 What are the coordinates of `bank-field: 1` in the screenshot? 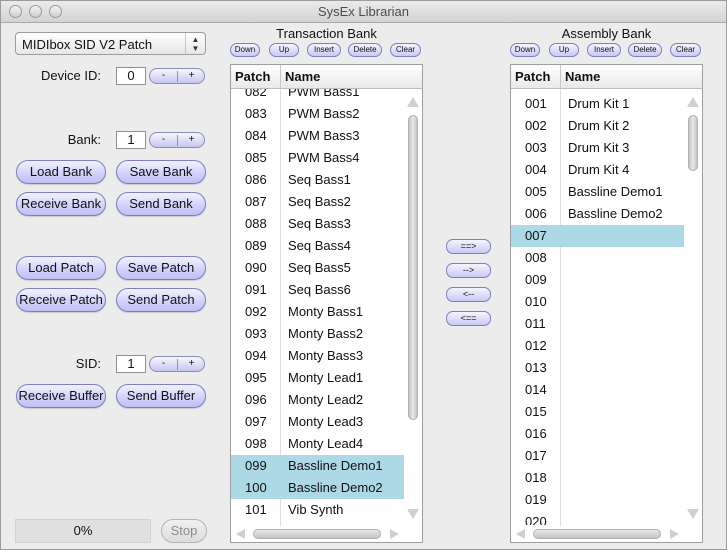 It's located at (131, 140).